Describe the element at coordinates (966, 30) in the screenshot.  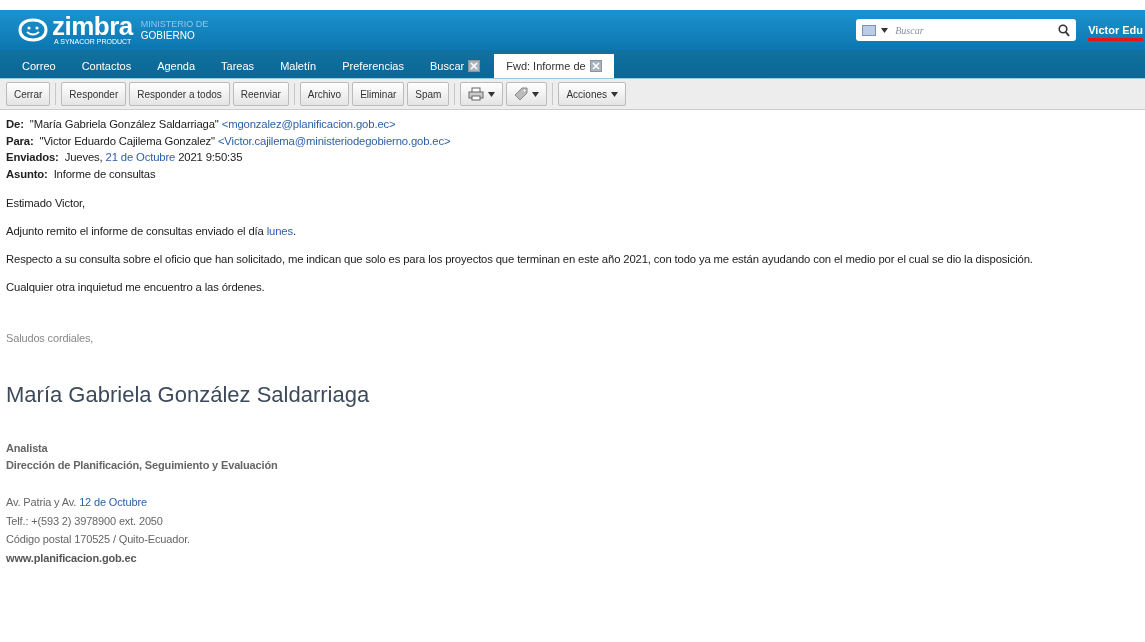
I see `search-field: Buscar` at that location.